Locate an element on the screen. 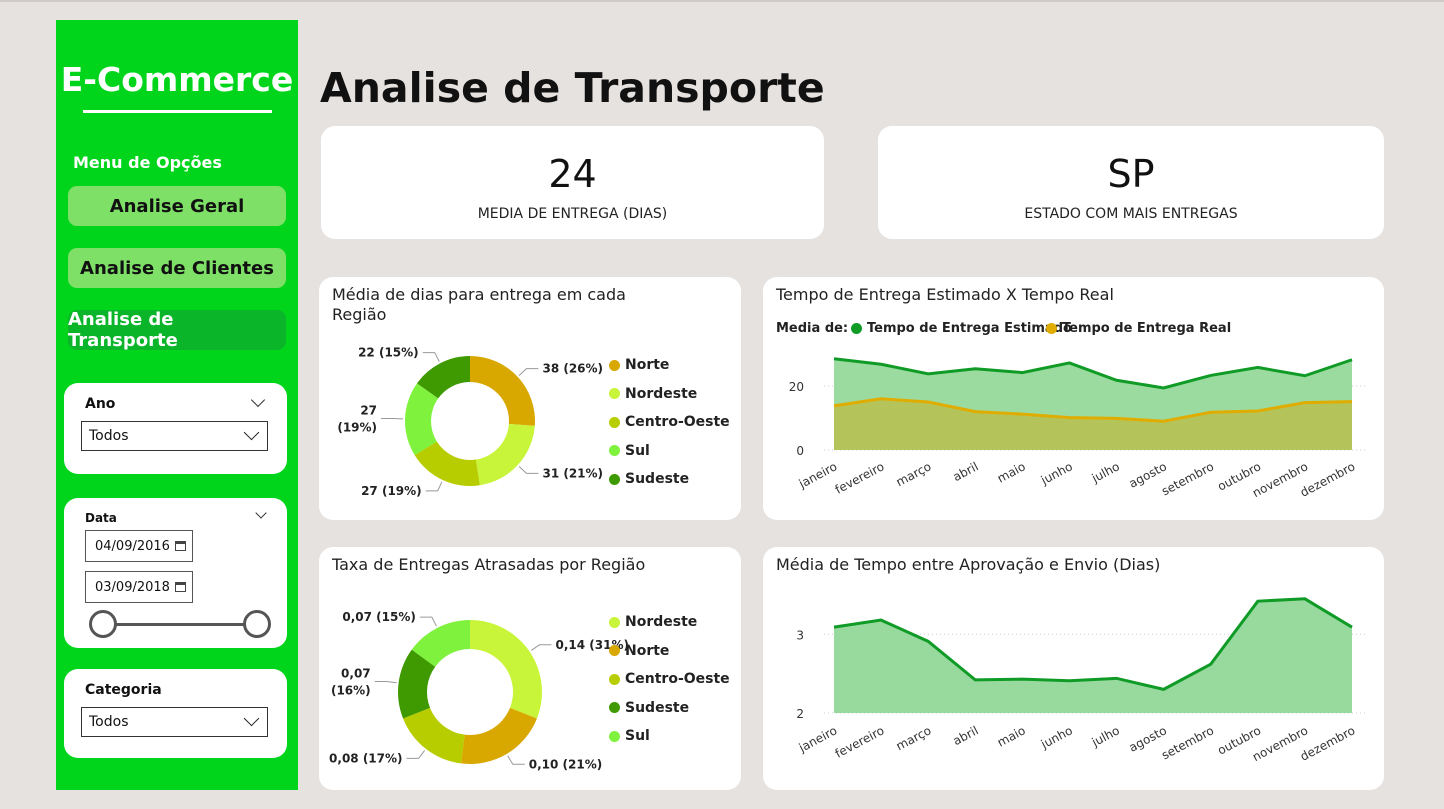 This screenshot has height=809, width=1444. top-border is located at coordinates (722, 1).